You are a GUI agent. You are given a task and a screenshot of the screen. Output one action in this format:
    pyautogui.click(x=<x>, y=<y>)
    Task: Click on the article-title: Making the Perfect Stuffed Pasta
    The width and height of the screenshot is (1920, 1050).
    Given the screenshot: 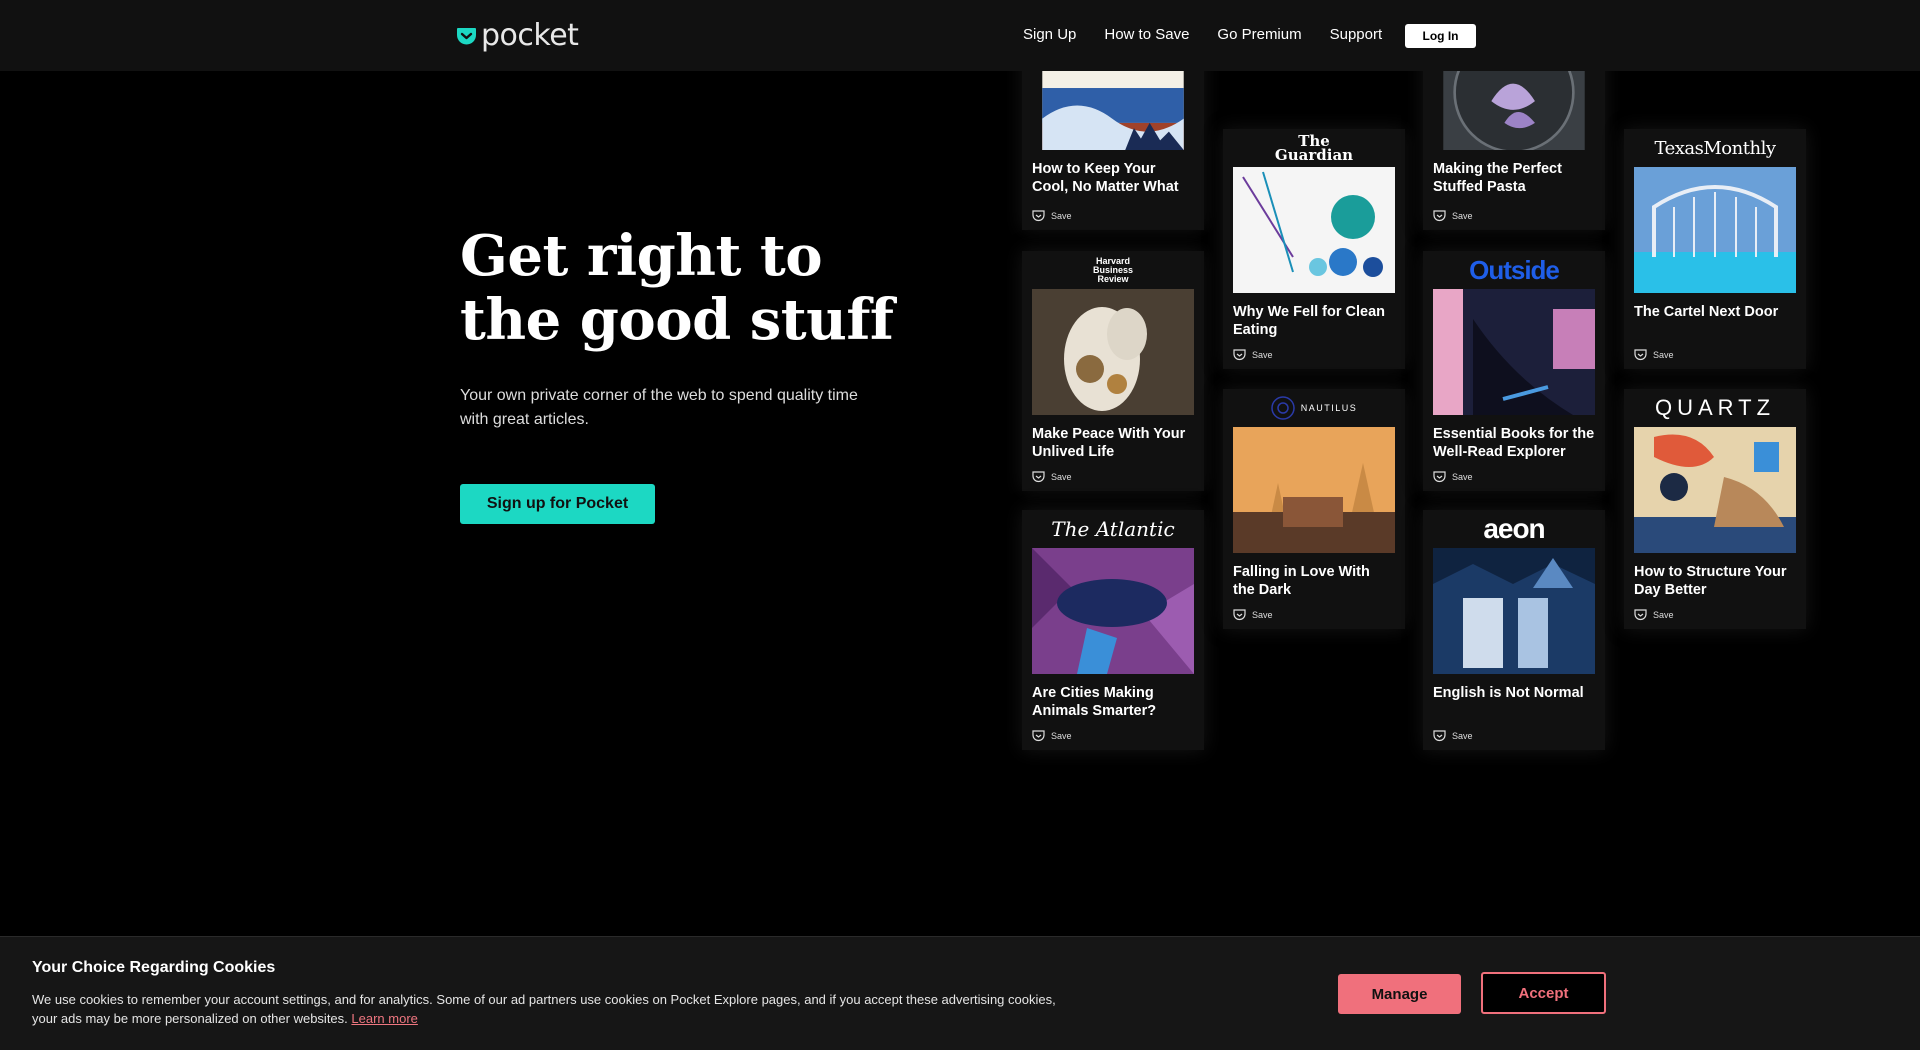 What is the action you would take?
    pyautogui.click(x=1514, y=173)
    